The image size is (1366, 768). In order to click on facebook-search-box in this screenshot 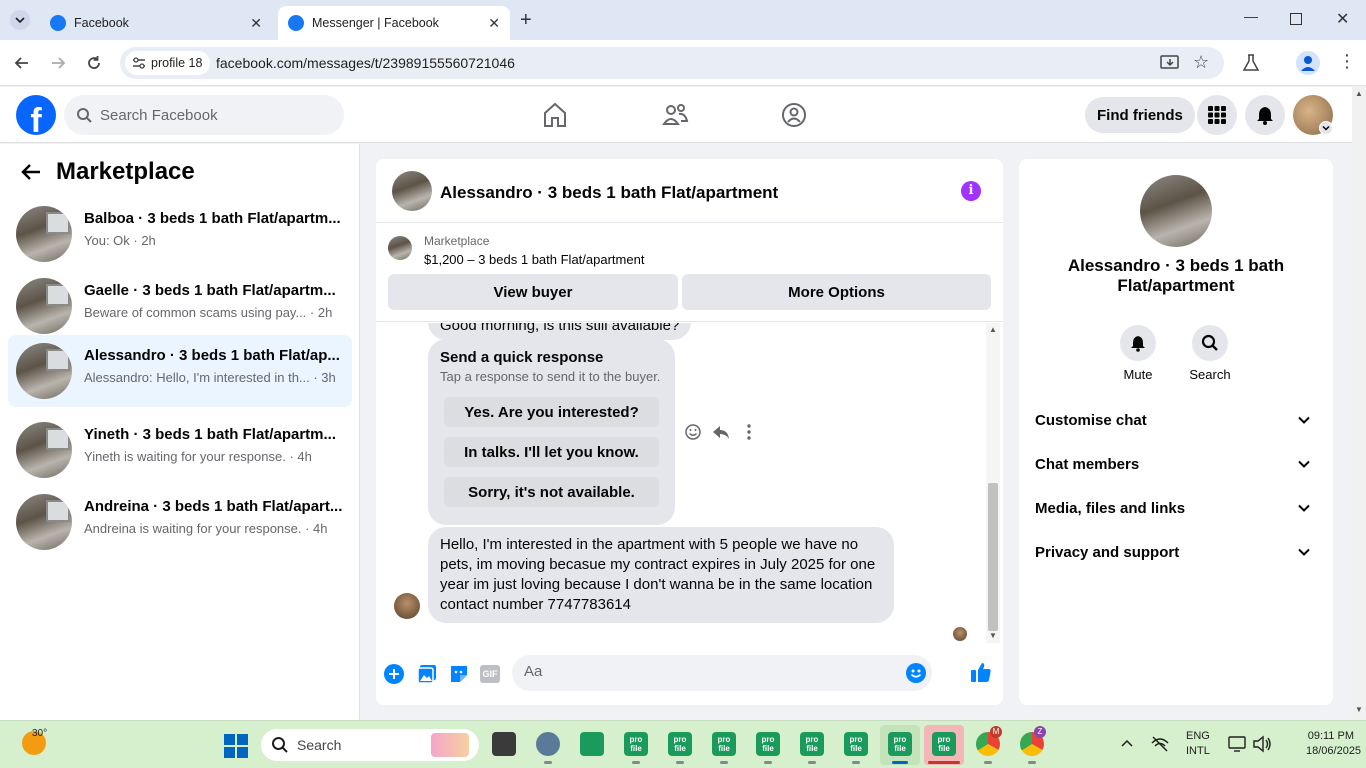, I will do `click(204, 115)`.